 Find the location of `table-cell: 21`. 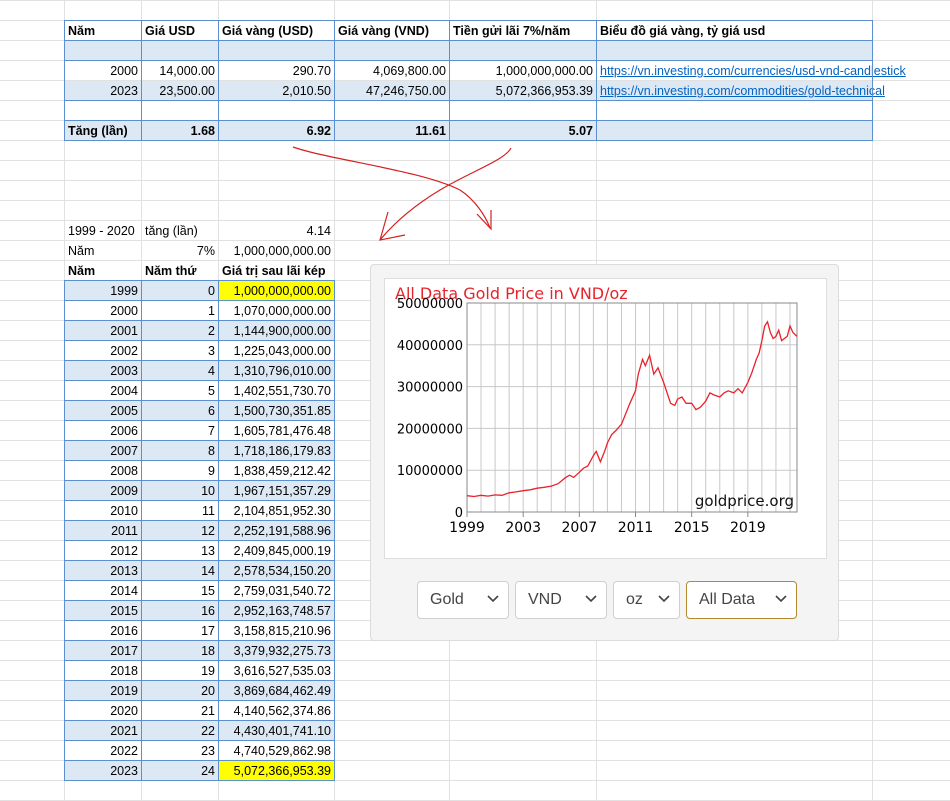

table-cell: 21 is located at coordinates (180, 711).